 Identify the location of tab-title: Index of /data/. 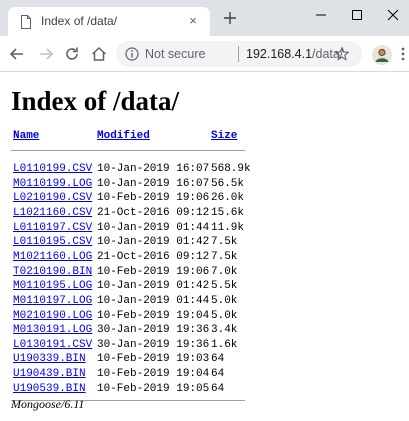
(79, 21).